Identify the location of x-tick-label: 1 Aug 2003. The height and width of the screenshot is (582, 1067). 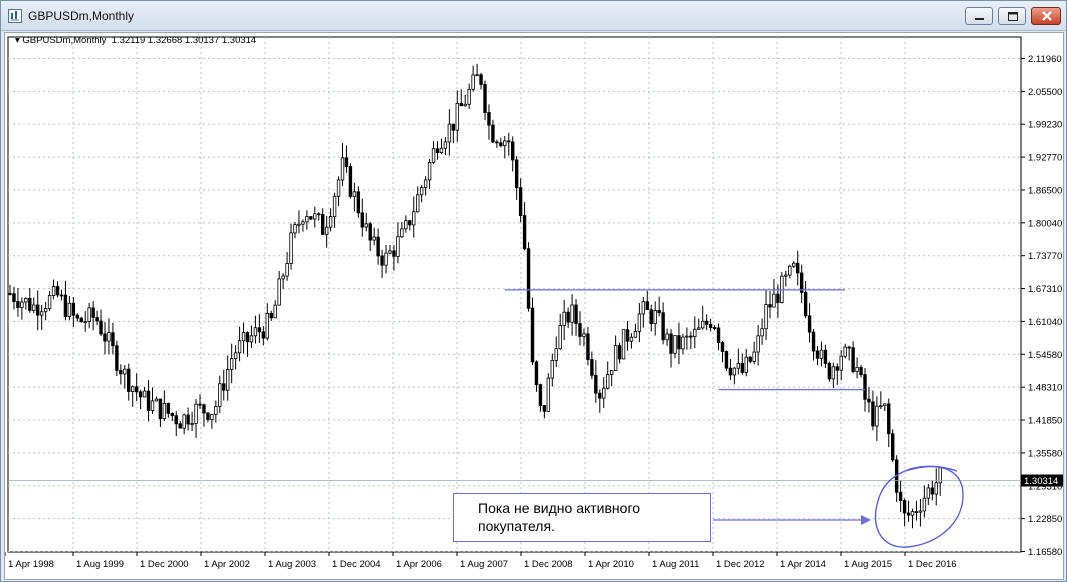
(292, 564).